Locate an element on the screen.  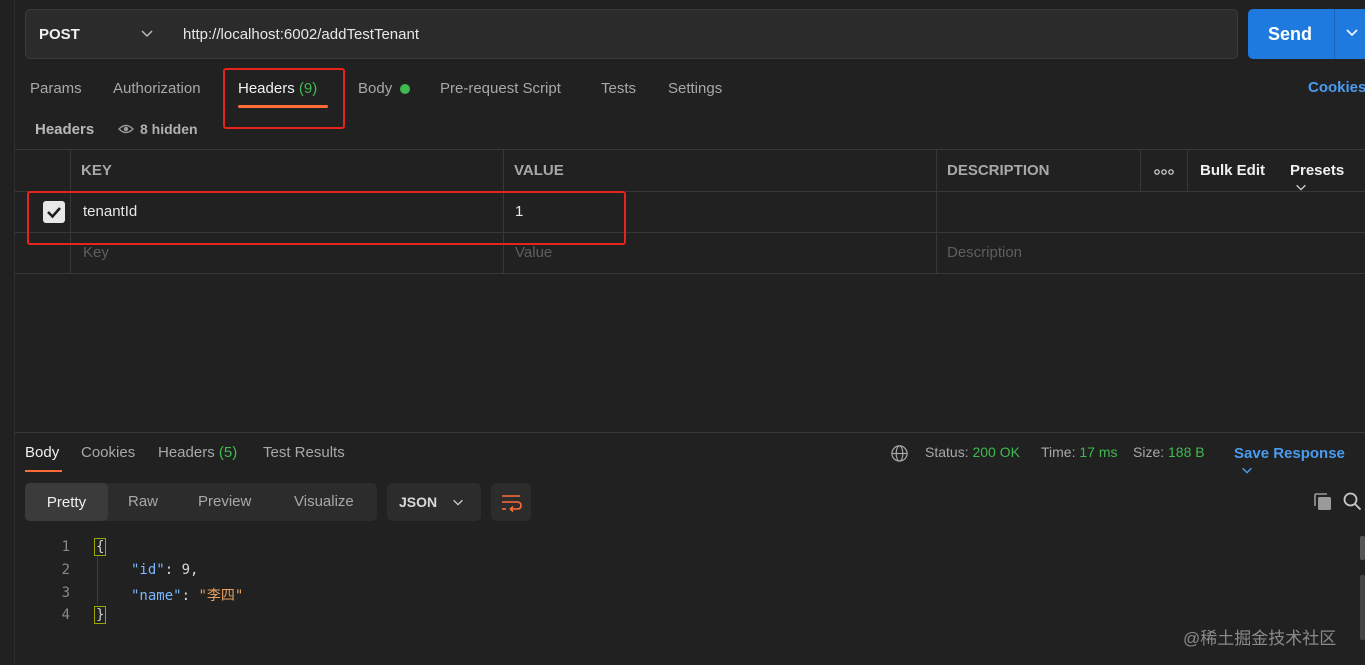
hidden-count: 8 hidden is located at coordinates (169, 129).